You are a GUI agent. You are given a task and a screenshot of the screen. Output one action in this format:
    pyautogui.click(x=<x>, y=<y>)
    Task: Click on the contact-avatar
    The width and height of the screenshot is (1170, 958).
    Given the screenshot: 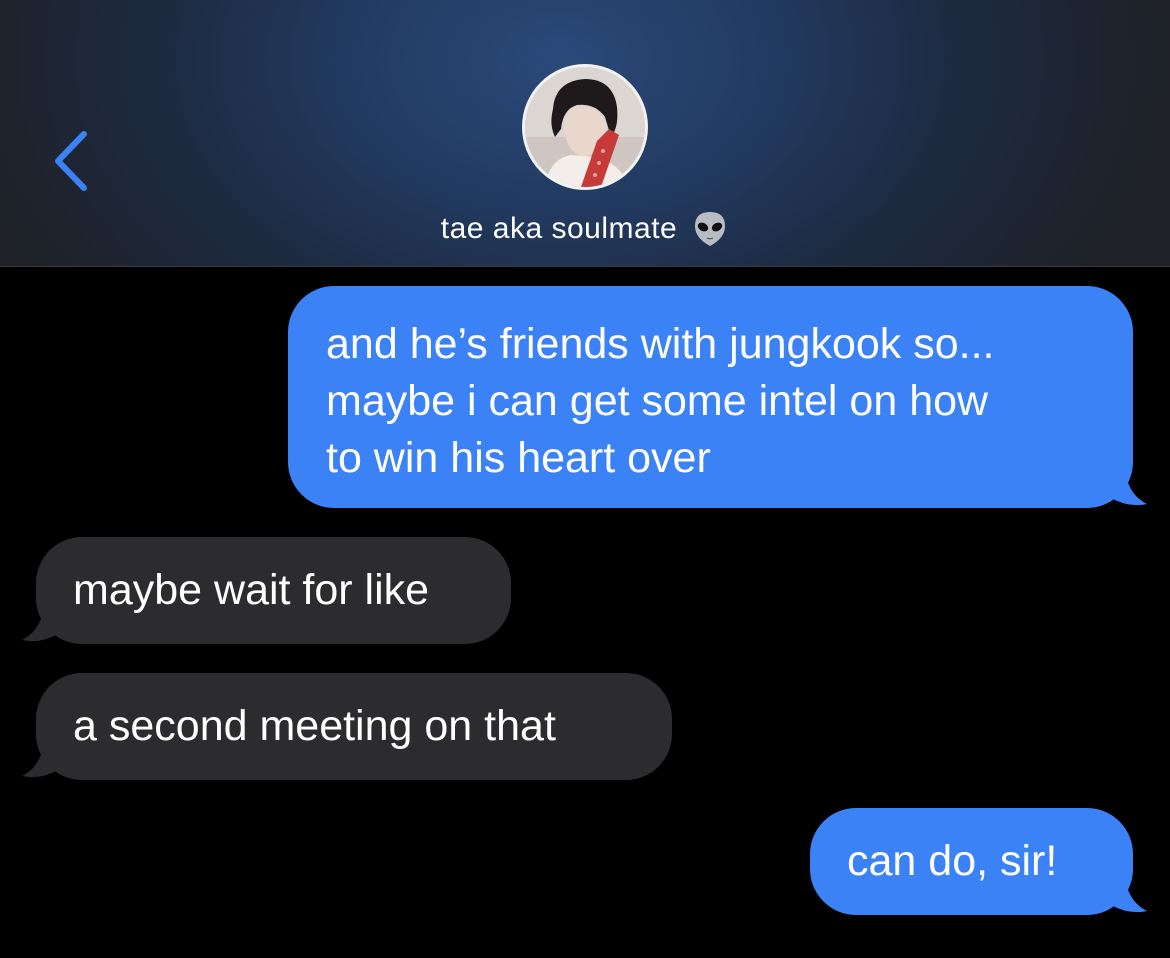 What is the action you would take?
    pyautogui.click(x=585, y=127)
    